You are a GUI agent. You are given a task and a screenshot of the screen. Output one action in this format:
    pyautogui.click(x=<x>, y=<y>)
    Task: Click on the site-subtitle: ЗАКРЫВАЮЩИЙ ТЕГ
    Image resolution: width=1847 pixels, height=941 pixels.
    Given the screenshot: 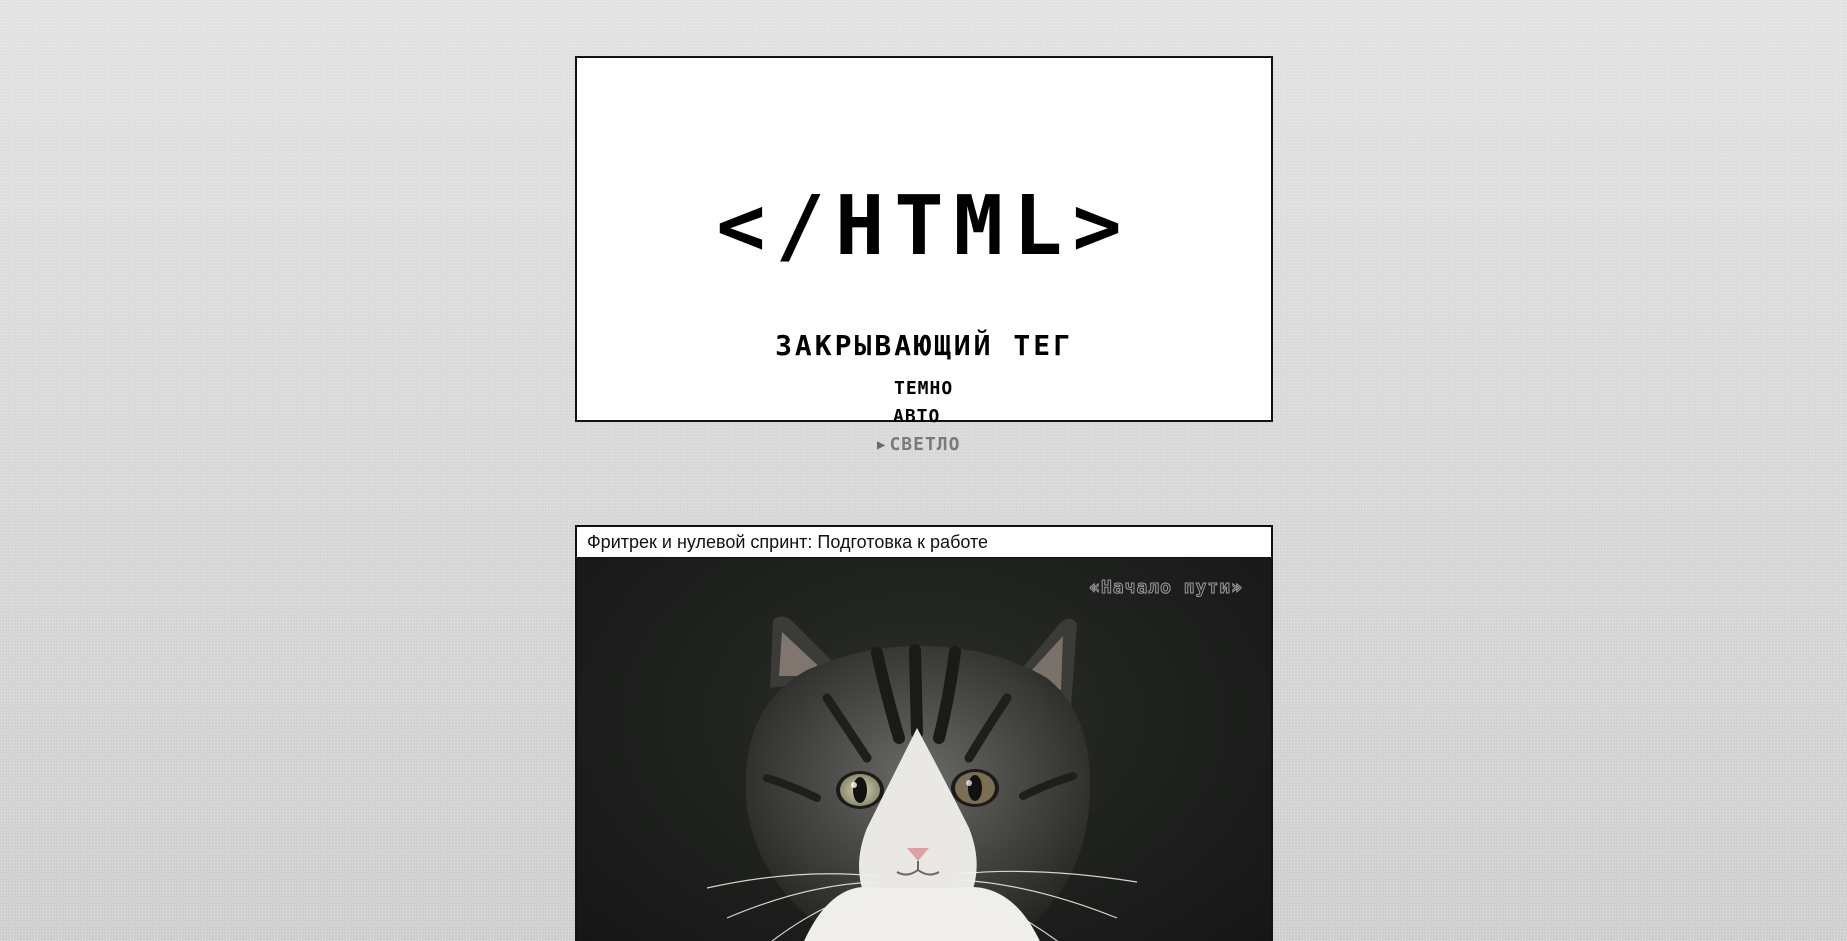 What is the action you would take?
    pyautogui.click(x=924, y=345)
    